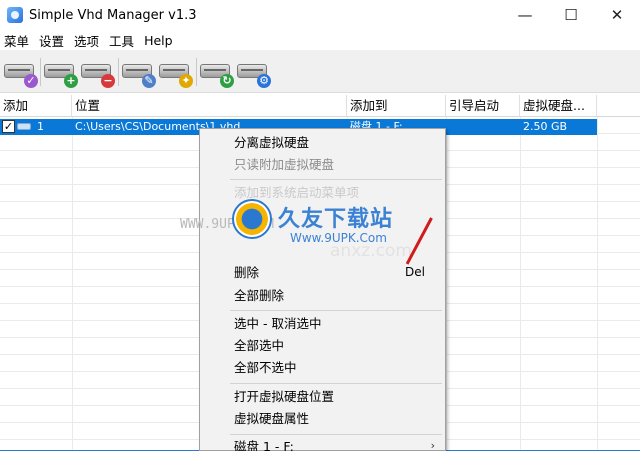 This screenshot has width=640, height=451. What do you see at coordinates (265, 368) in the screenshot?
I see `menu-item-select-none: 全部不选中` at bounding box center [265, 368].